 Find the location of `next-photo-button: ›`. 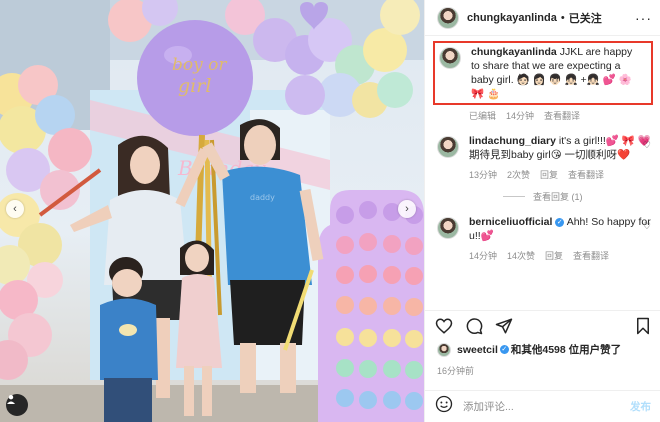

next-photo-button: › is located at coordinates (407, 209).